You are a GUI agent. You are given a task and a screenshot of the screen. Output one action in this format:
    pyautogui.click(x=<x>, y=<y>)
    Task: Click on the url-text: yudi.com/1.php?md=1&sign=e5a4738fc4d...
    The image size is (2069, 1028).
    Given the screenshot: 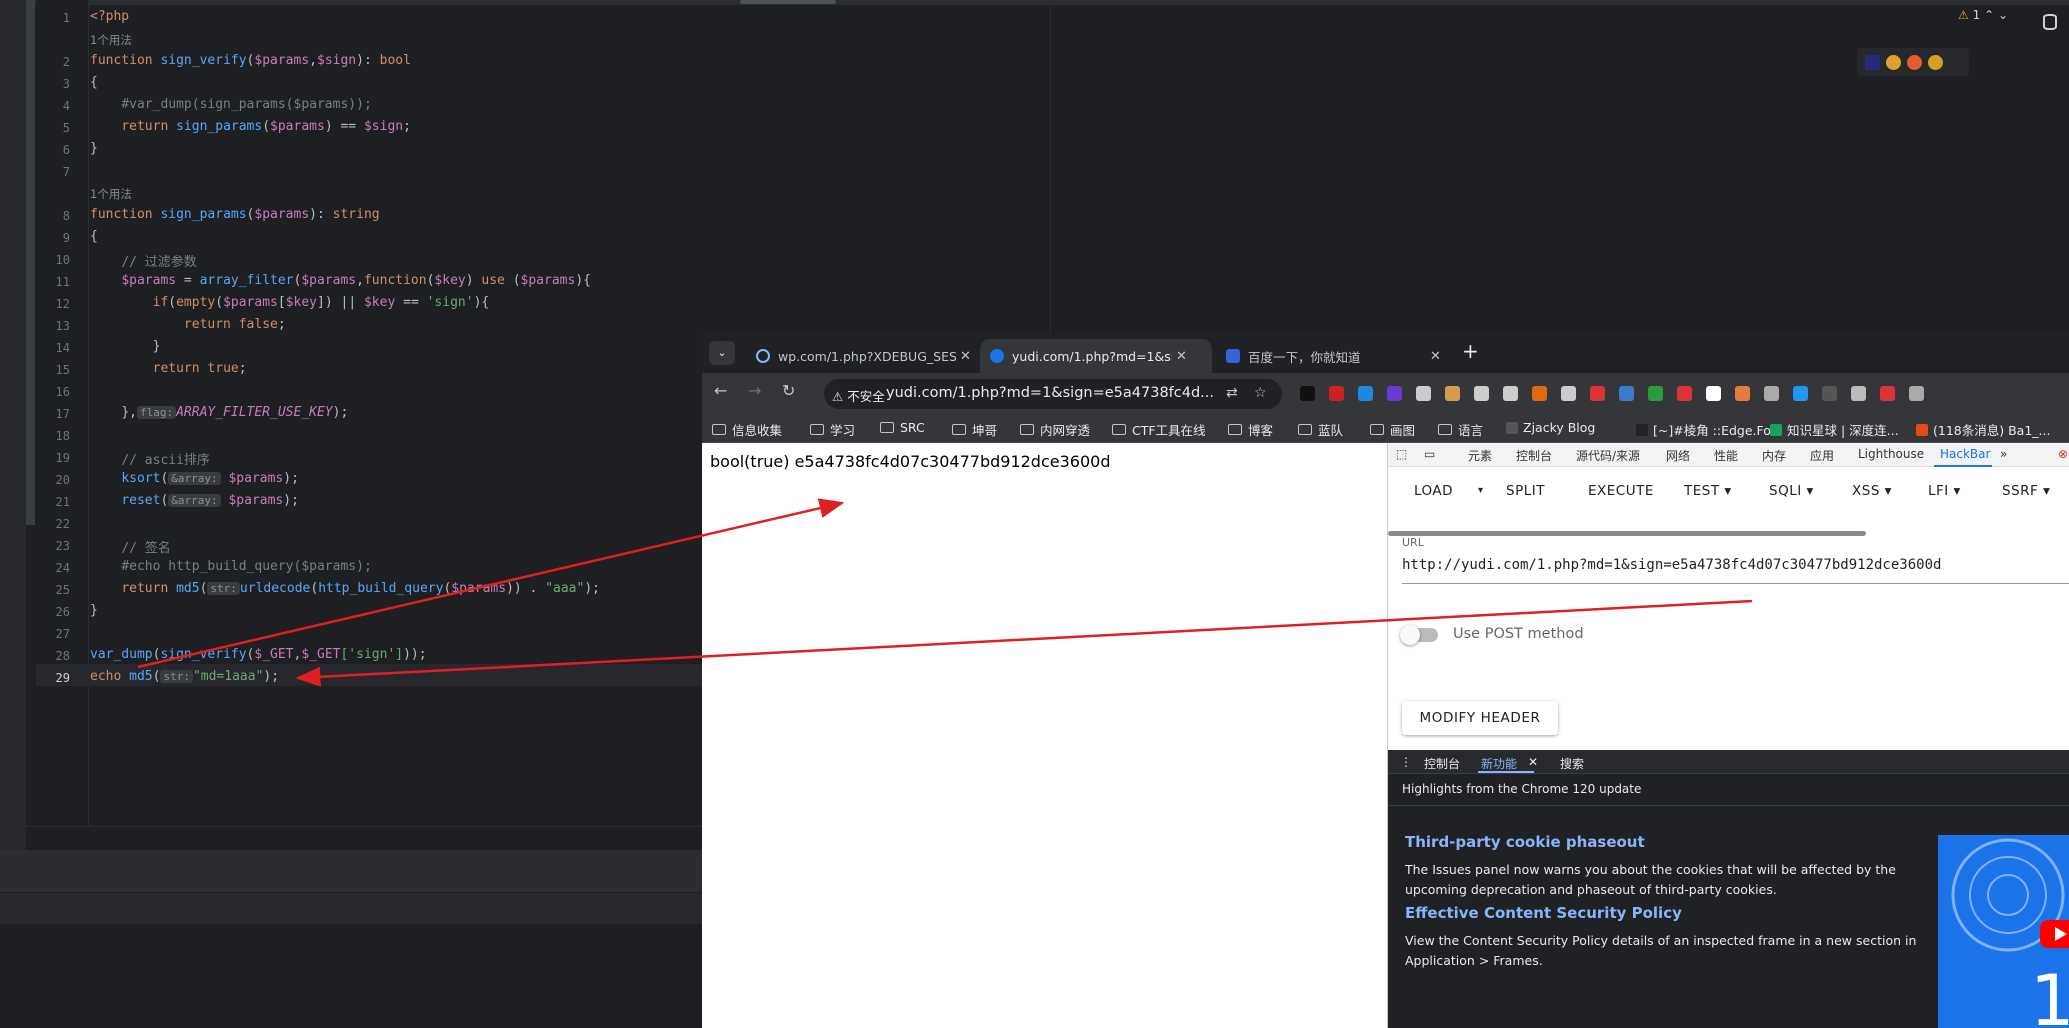 What is the action you would take?
    pyautogui.click(x=1050, y=393)
    